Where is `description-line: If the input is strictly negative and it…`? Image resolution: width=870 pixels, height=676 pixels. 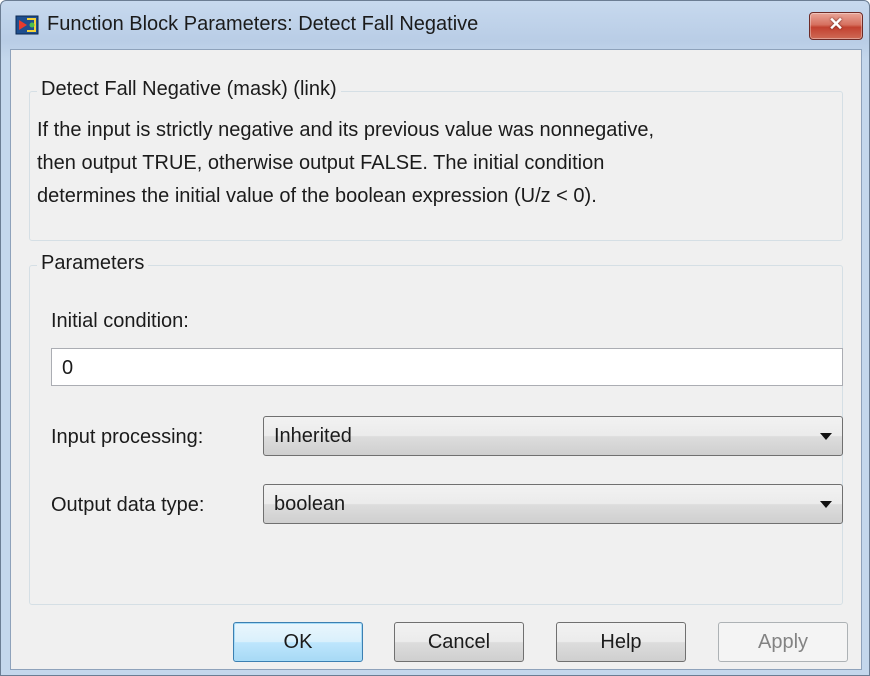 description-line: If the input is strictly negative and it… is located at coordinates (346, 130).